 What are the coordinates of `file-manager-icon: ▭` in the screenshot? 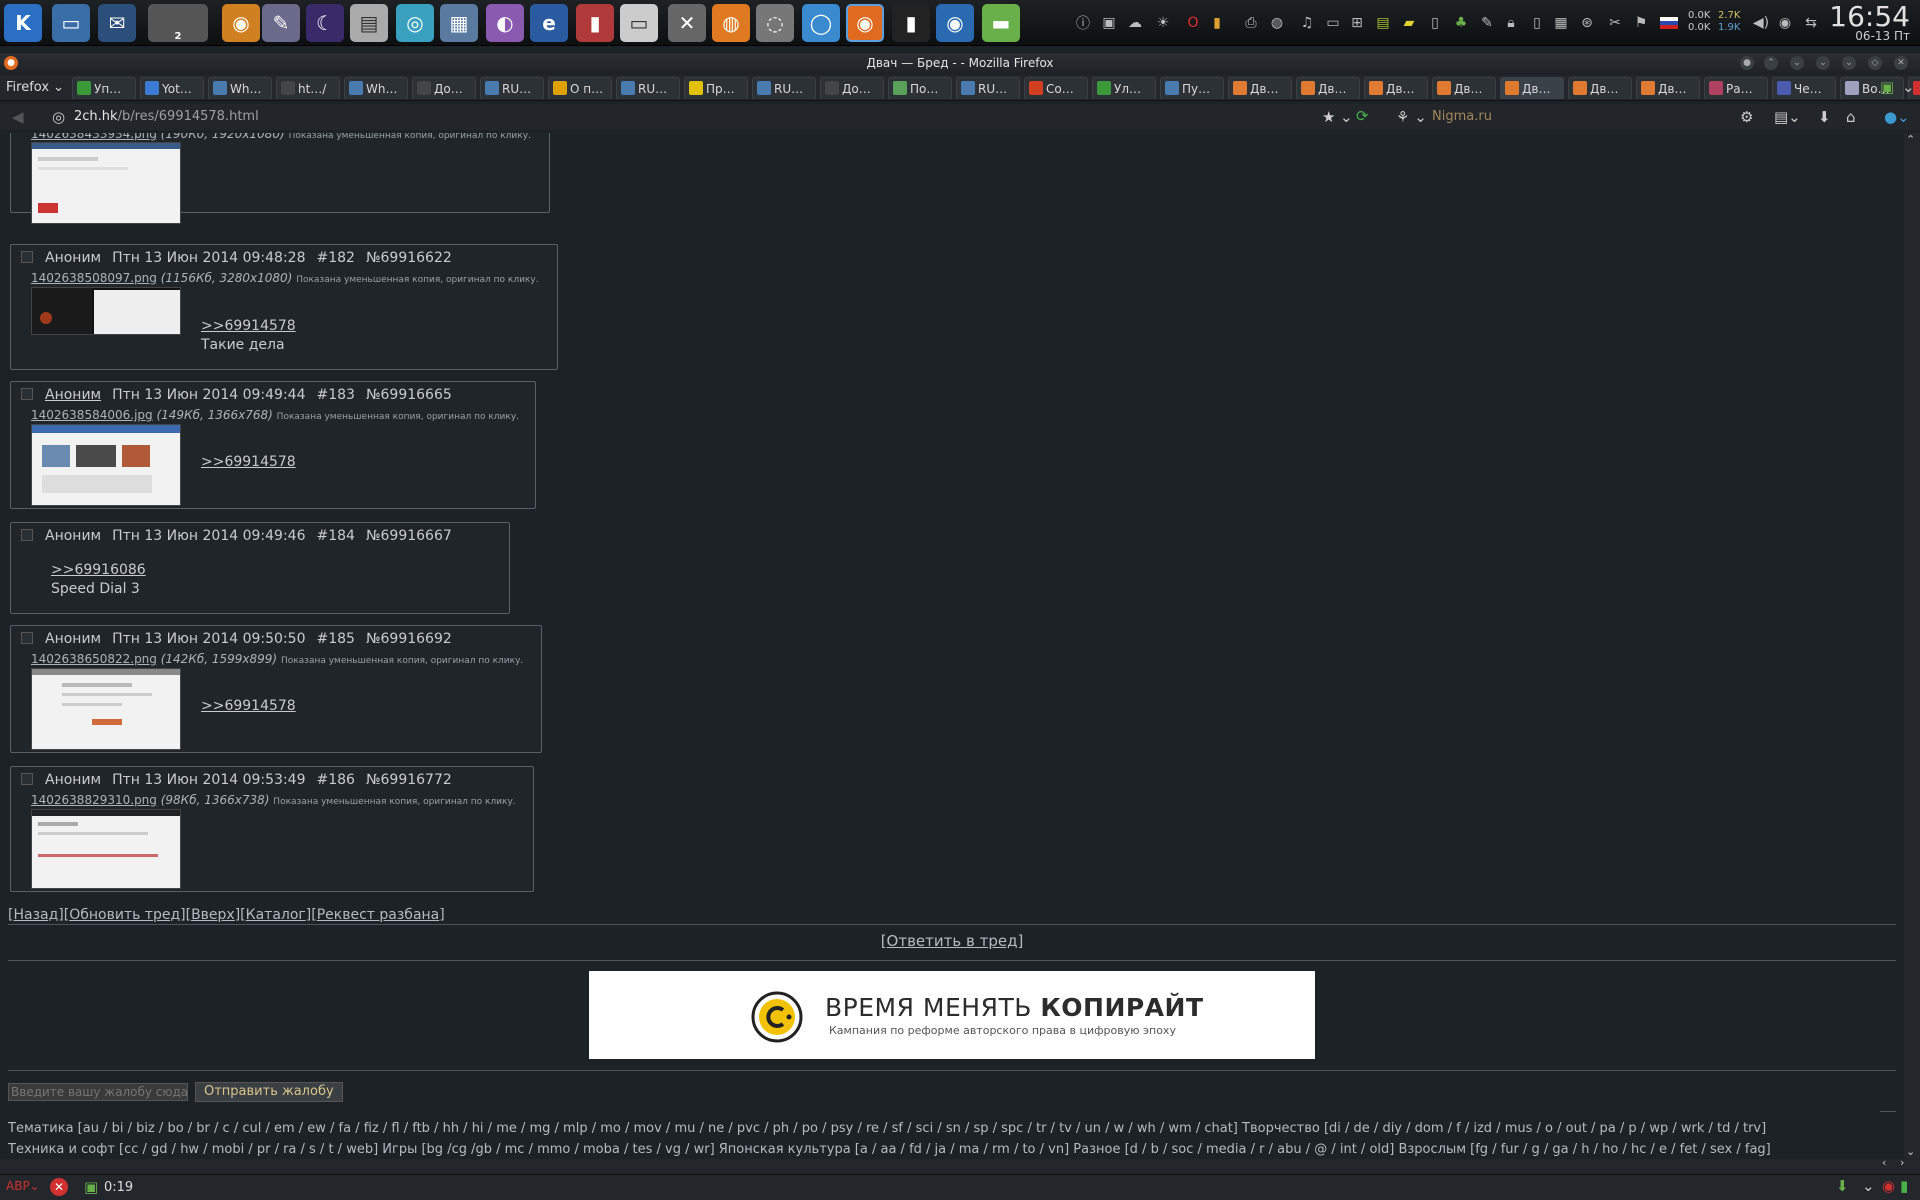 It's located at (71, 23).